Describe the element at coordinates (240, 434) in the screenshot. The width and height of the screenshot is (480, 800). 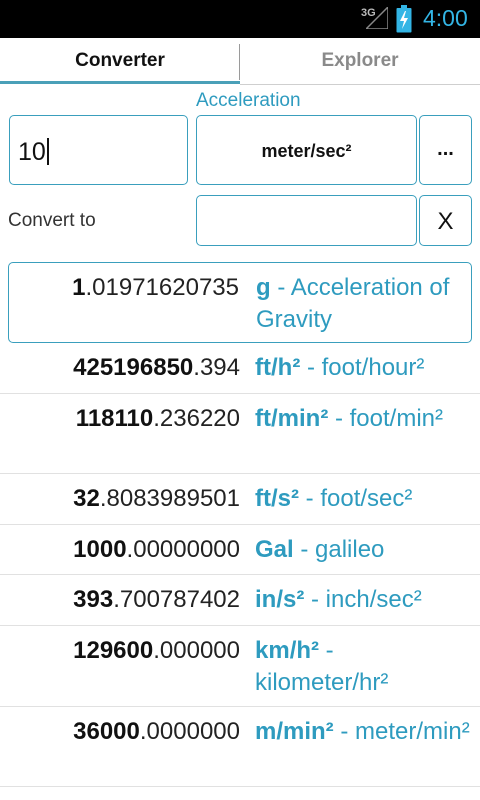
I see `list-item: 118110.236220 ft/min² - foot/min²` at that location.